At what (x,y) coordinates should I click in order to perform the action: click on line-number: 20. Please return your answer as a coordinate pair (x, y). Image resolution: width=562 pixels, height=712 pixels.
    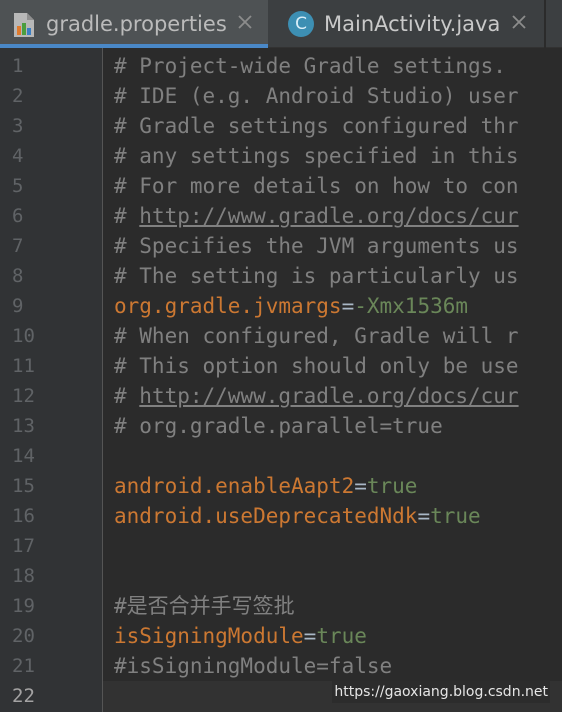
    Looking at the image, I should click on (23, 636).